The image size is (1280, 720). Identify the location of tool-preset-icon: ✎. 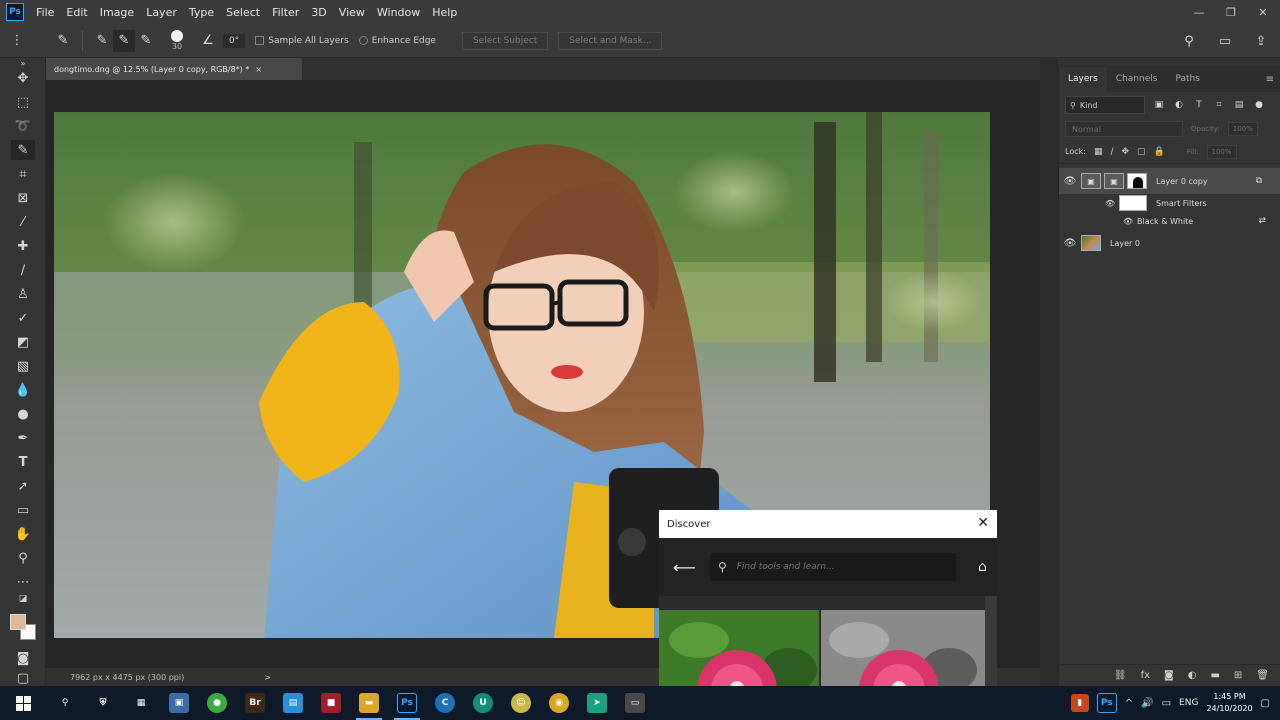
(63, 41).